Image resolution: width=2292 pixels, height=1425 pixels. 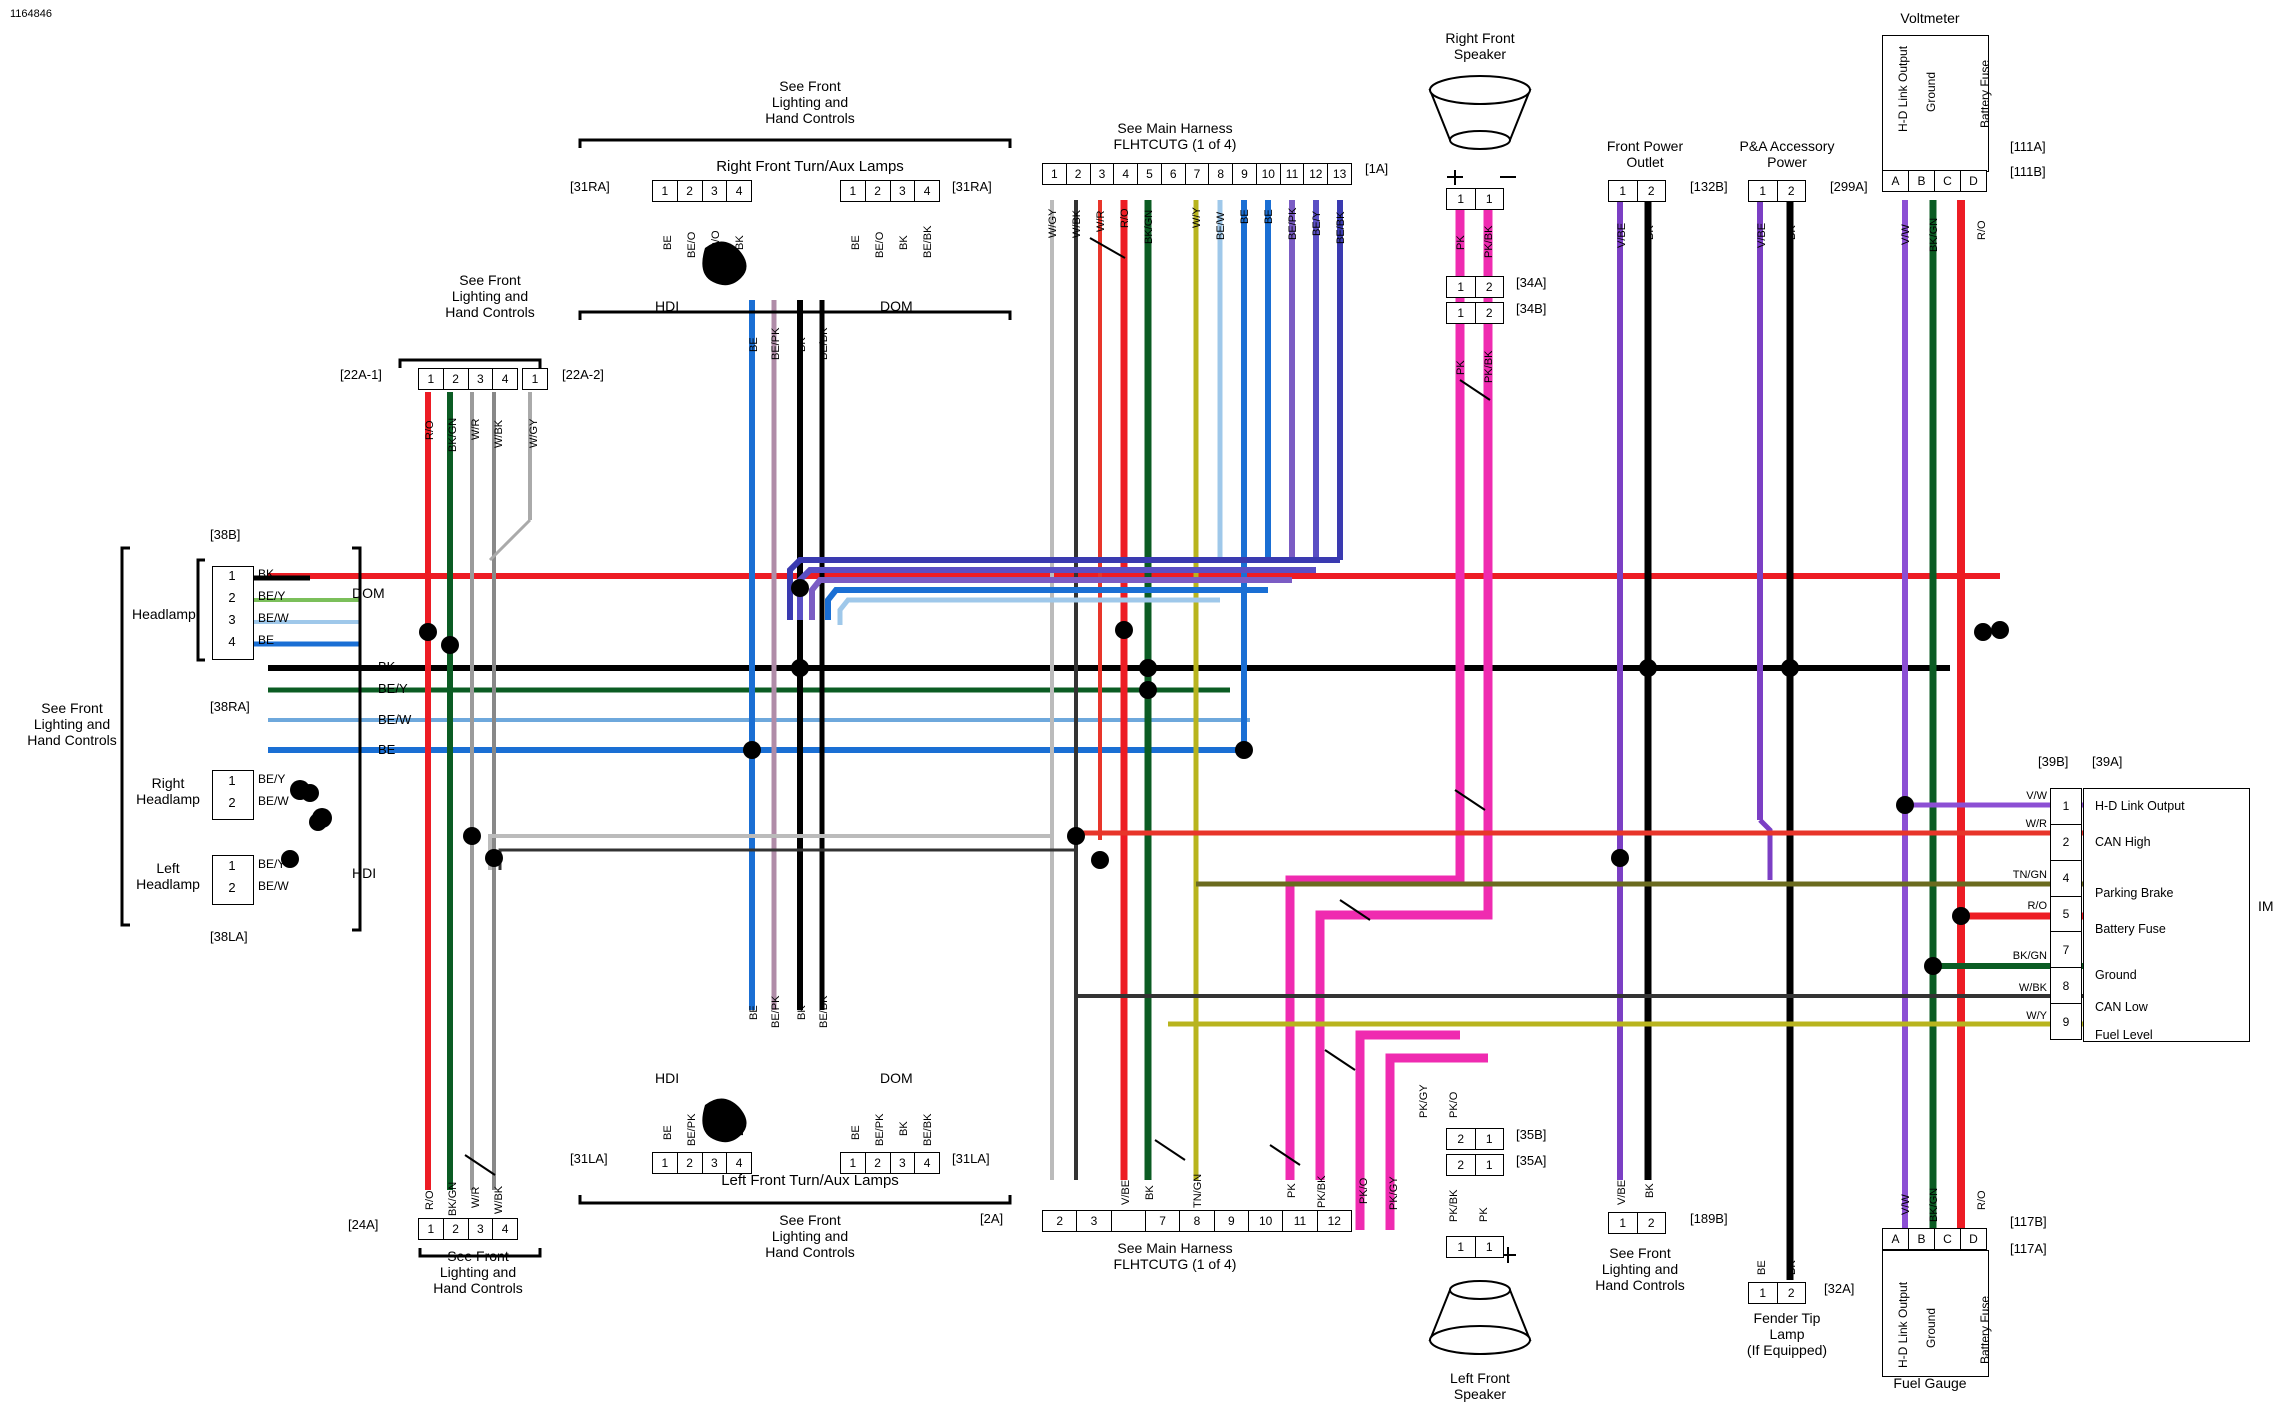 I want to click on im-pin-column: 1 2 4 5 7 8 9, so click(x=2066, y=914).